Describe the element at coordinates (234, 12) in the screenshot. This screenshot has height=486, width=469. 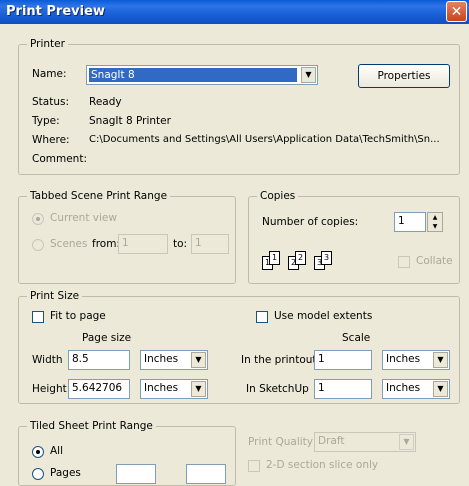
I see `title-bar: Print Preview ✕` at that location.